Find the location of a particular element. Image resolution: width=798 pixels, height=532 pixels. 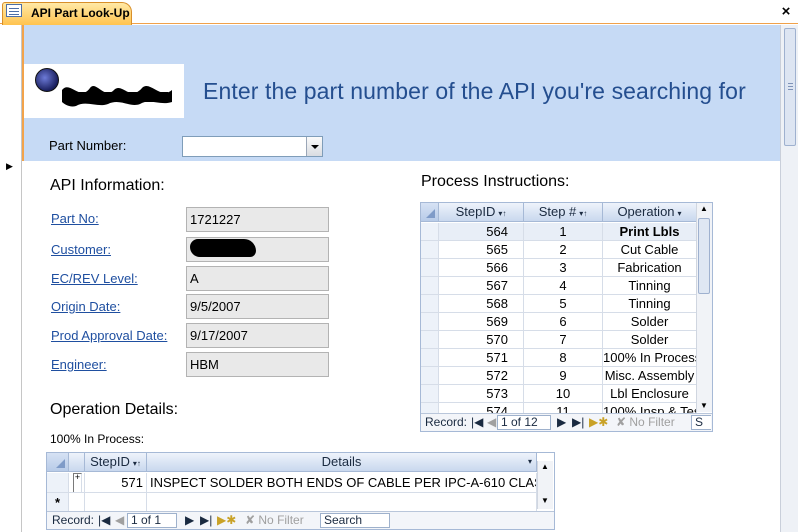

operation-cell: Lbl Enclosure is located at coordinates (650, 394).